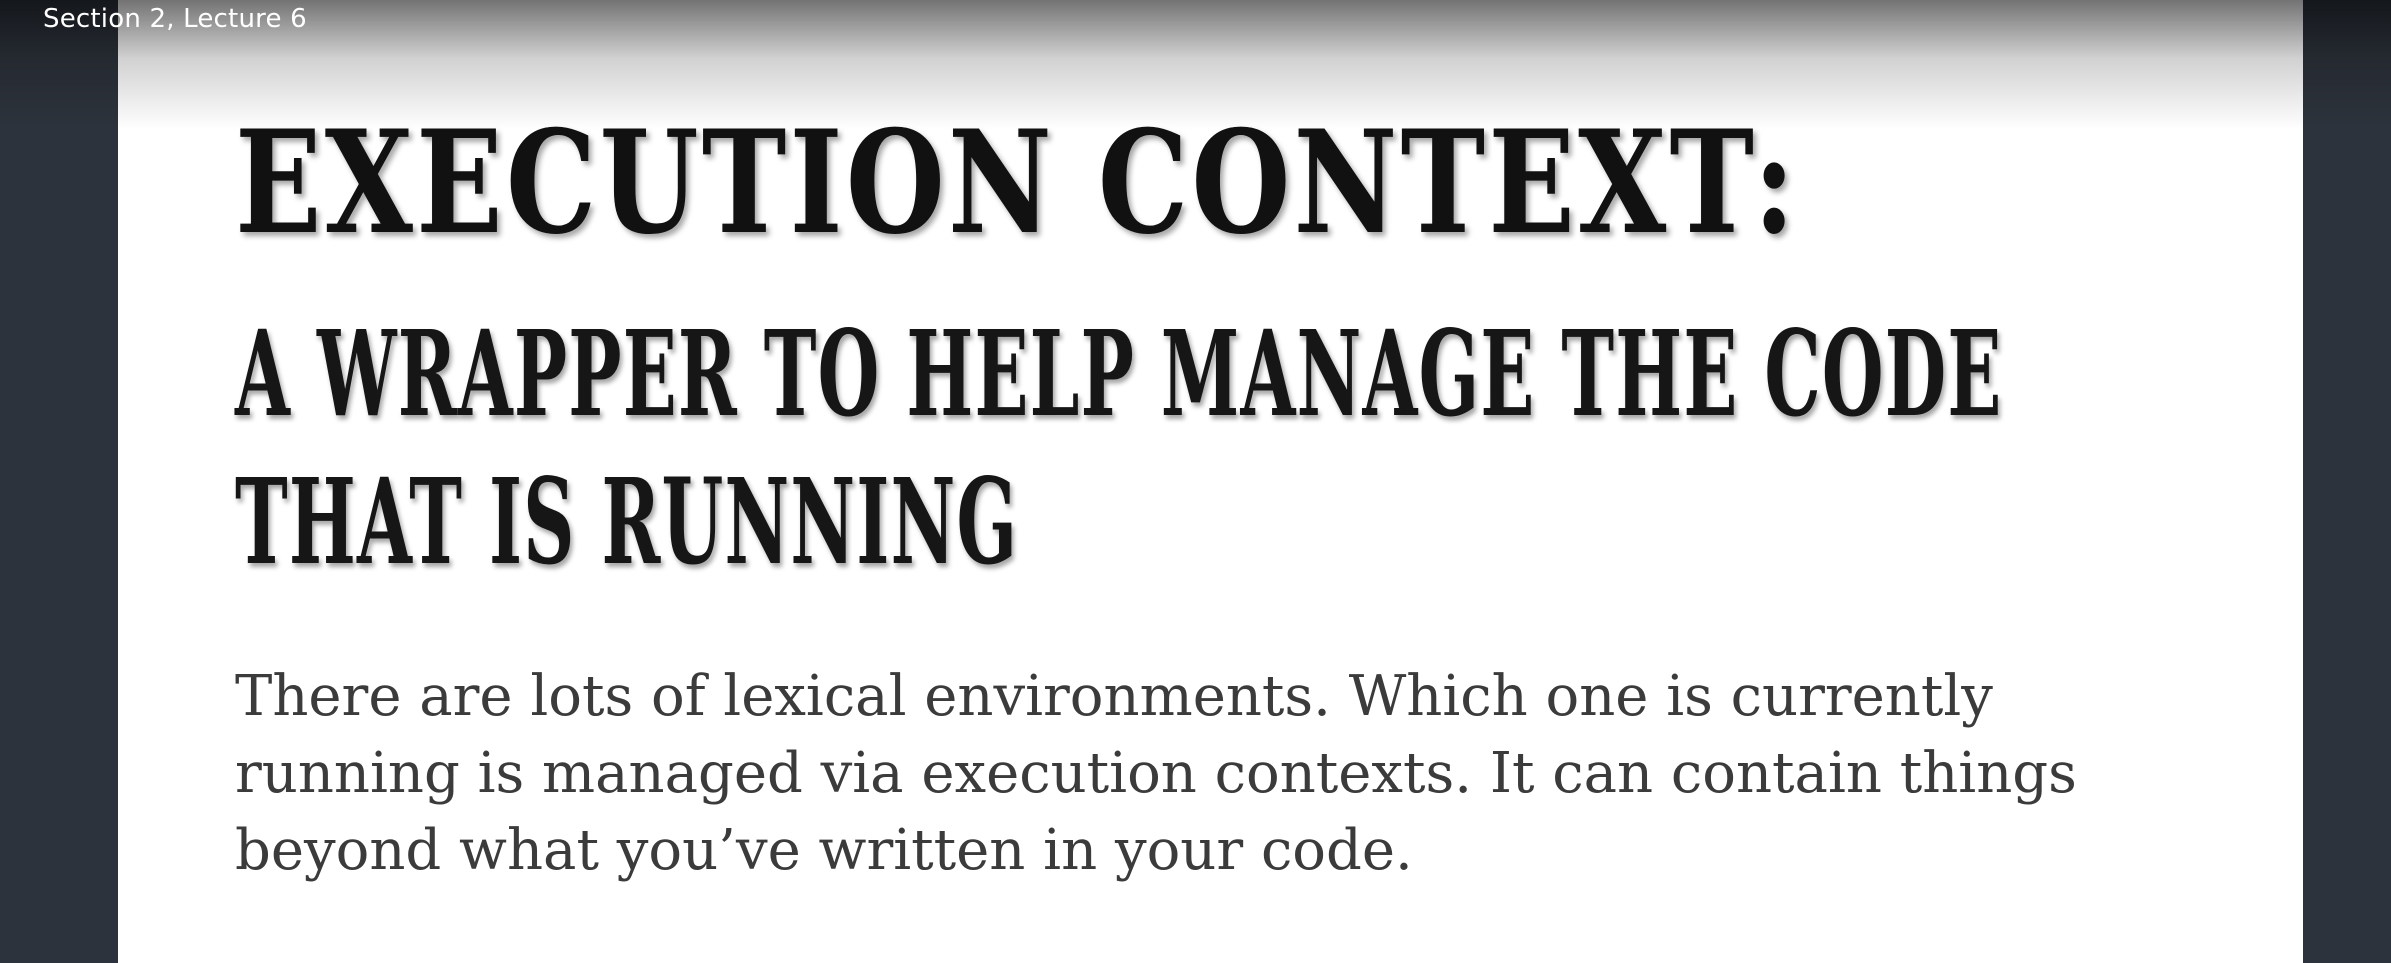  I want to click on slide-subtitle-line-2: THAT IS RUNNING, so click(627, 521).